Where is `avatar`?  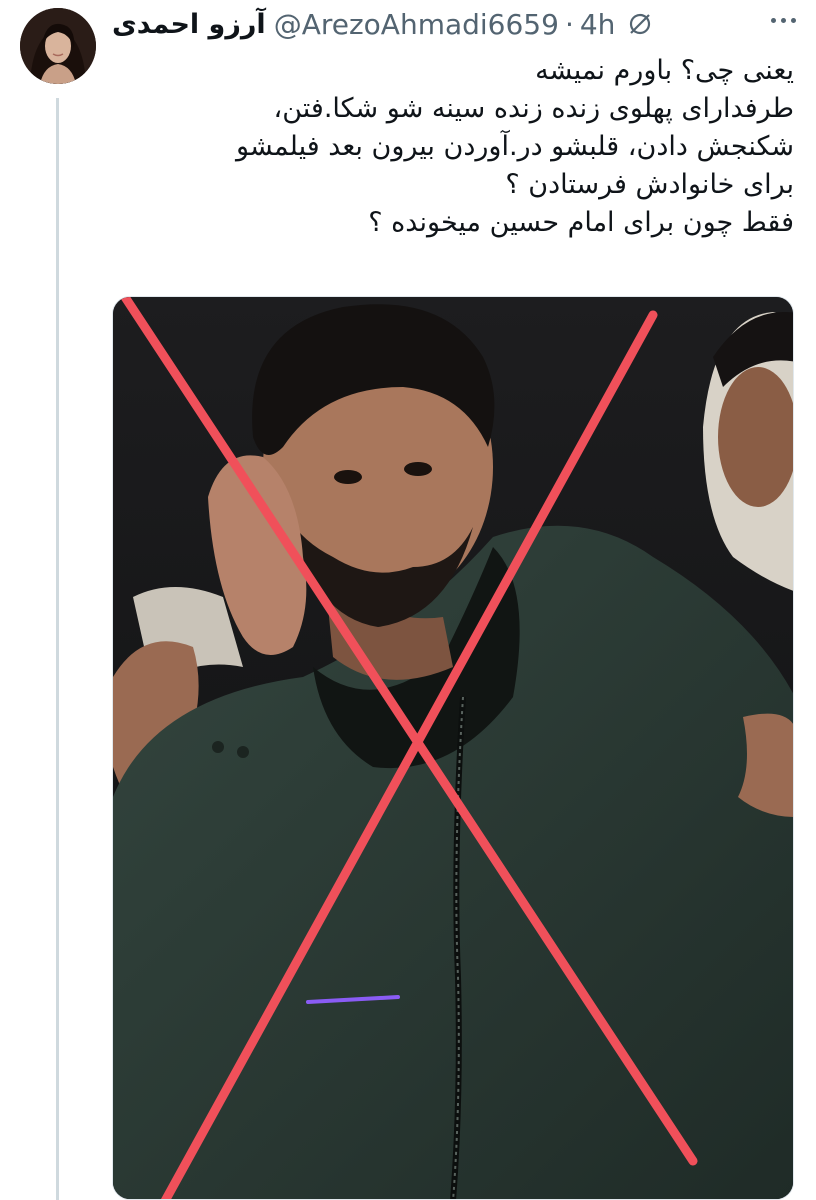 avatar is located at coordinates (58, 46).